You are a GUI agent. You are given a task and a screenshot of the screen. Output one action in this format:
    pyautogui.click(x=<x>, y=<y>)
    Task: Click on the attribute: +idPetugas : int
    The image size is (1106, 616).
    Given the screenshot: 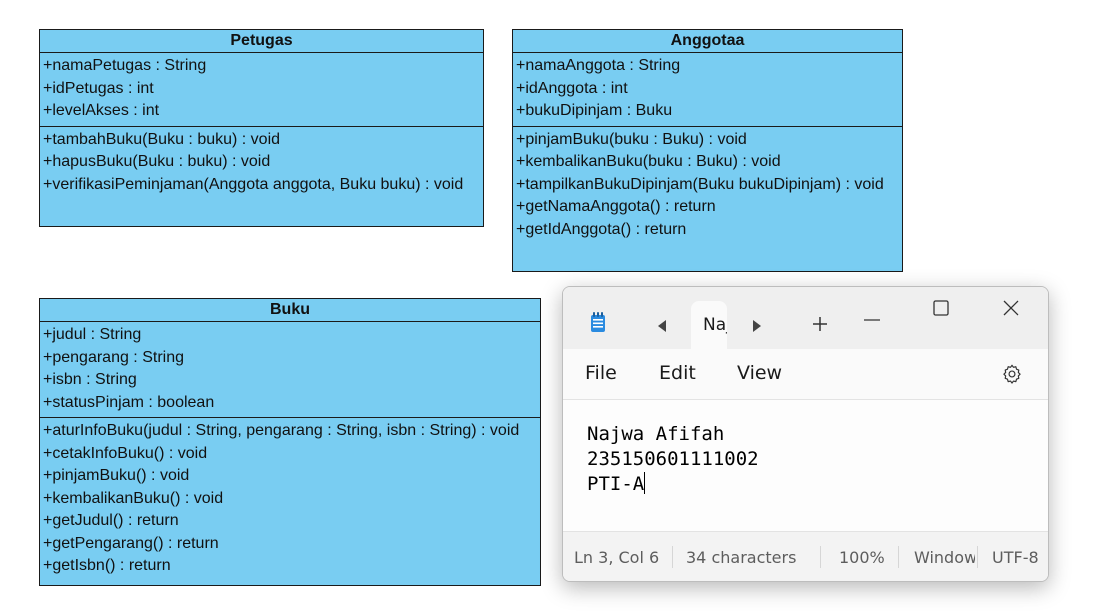 What is the action you would take?
    pyautogui.click(x=98, y=88)
    